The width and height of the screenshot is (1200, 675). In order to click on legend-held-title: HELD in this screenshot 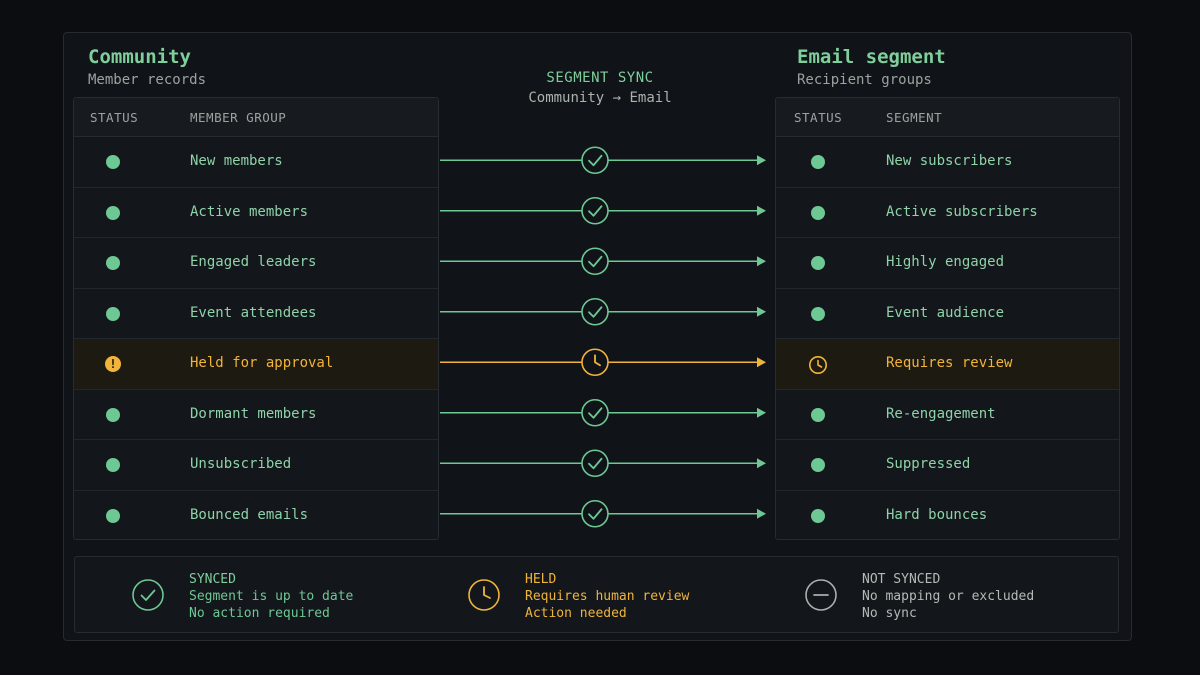, I will do `click(541, 579)`.